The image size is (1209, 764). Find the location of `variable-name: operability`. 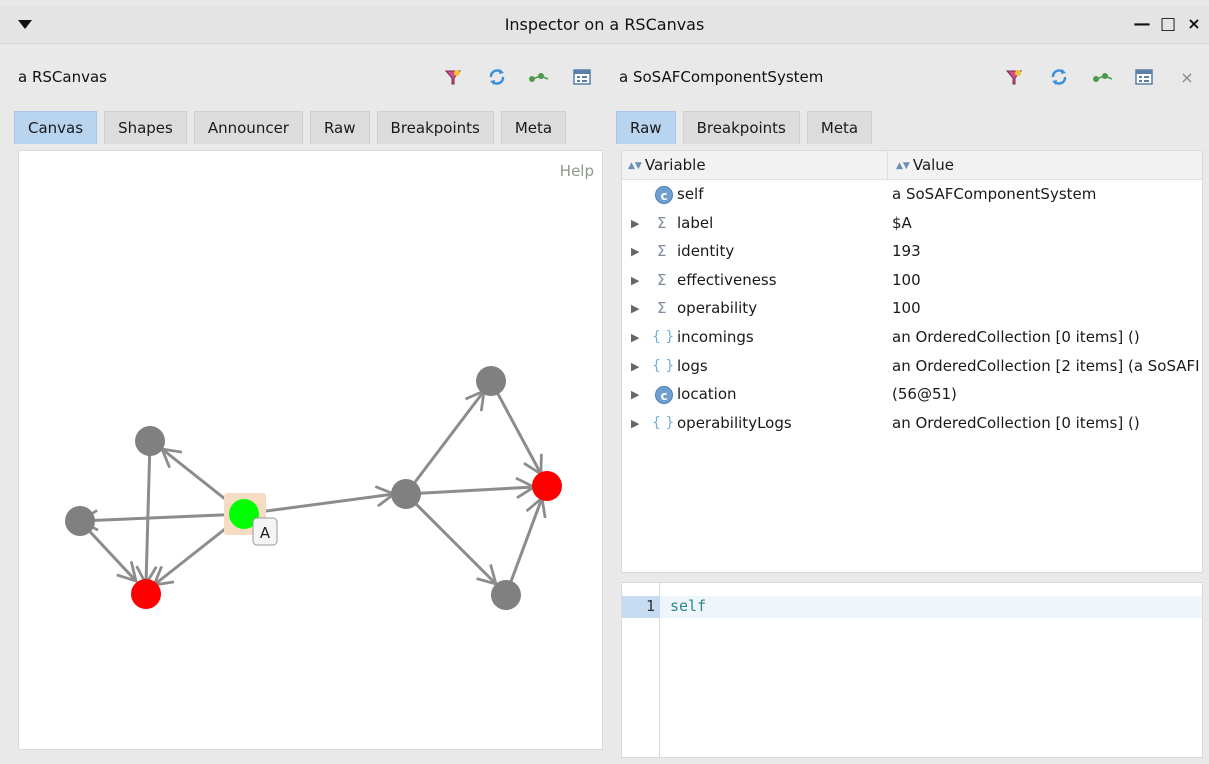

variable-name: operability is located at coordinates (717, 308).